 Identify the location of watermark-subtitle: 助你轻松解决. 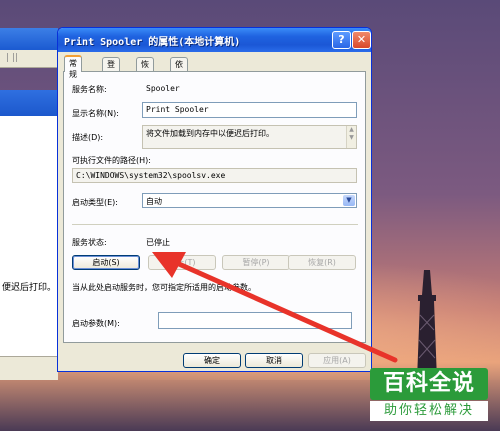
(429, 411).